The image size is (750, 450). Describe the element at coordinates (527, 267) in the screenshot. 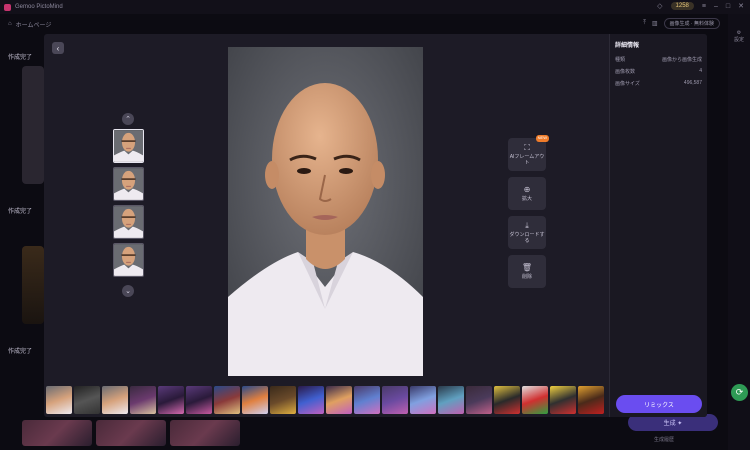

I see `delete-icon: 🗑` at that location.